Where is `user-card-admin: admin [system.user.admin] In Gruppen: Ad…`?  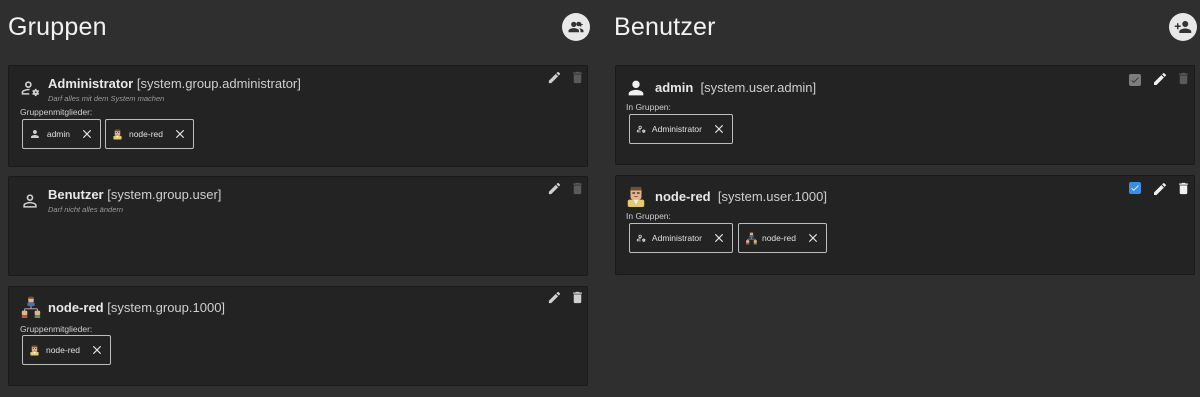 user-card-admin: admin [system.user.admin] In Gruppen: Ad… is located at coordinates (905, 115).